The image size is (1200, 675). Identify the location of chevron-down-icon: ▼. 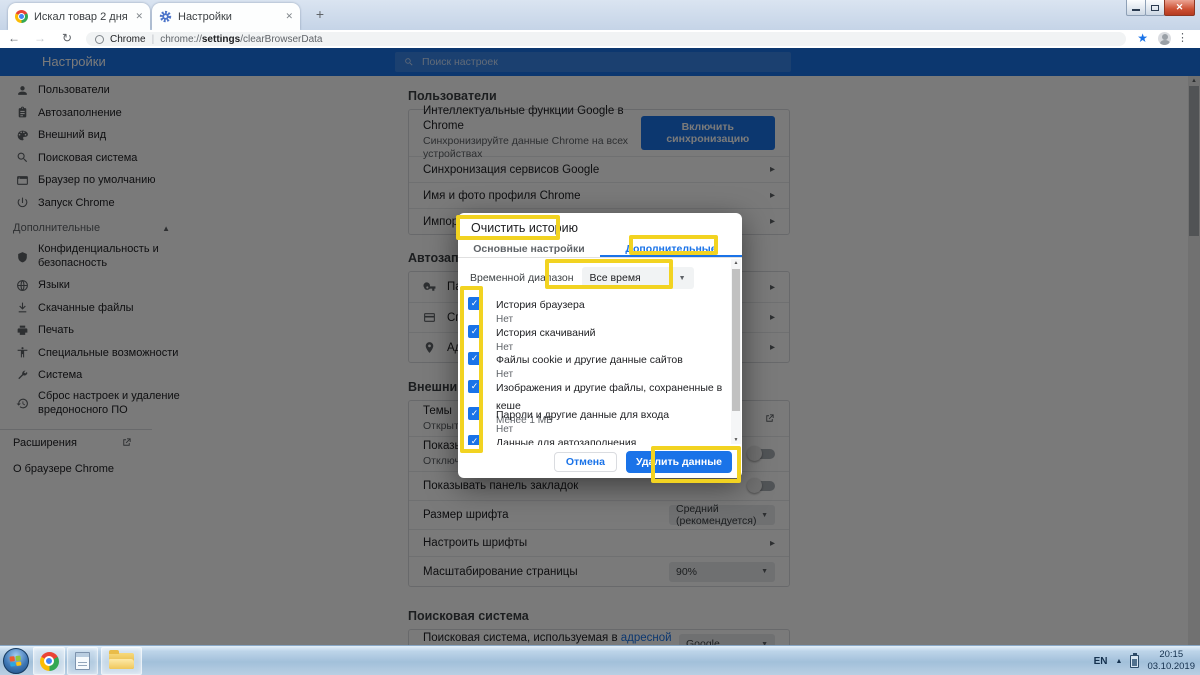
(682, 278).